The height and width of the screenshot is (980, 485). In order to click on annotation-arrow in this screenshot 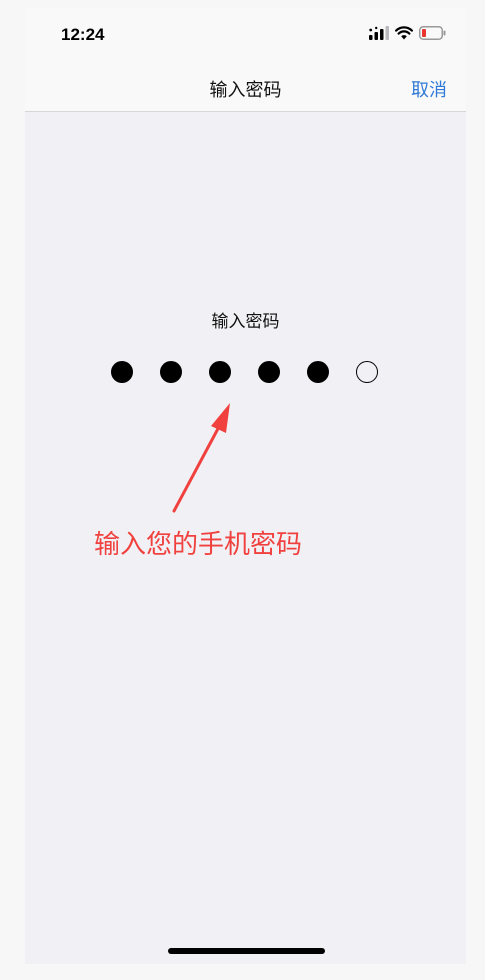, I will do `click(201, 458)`.